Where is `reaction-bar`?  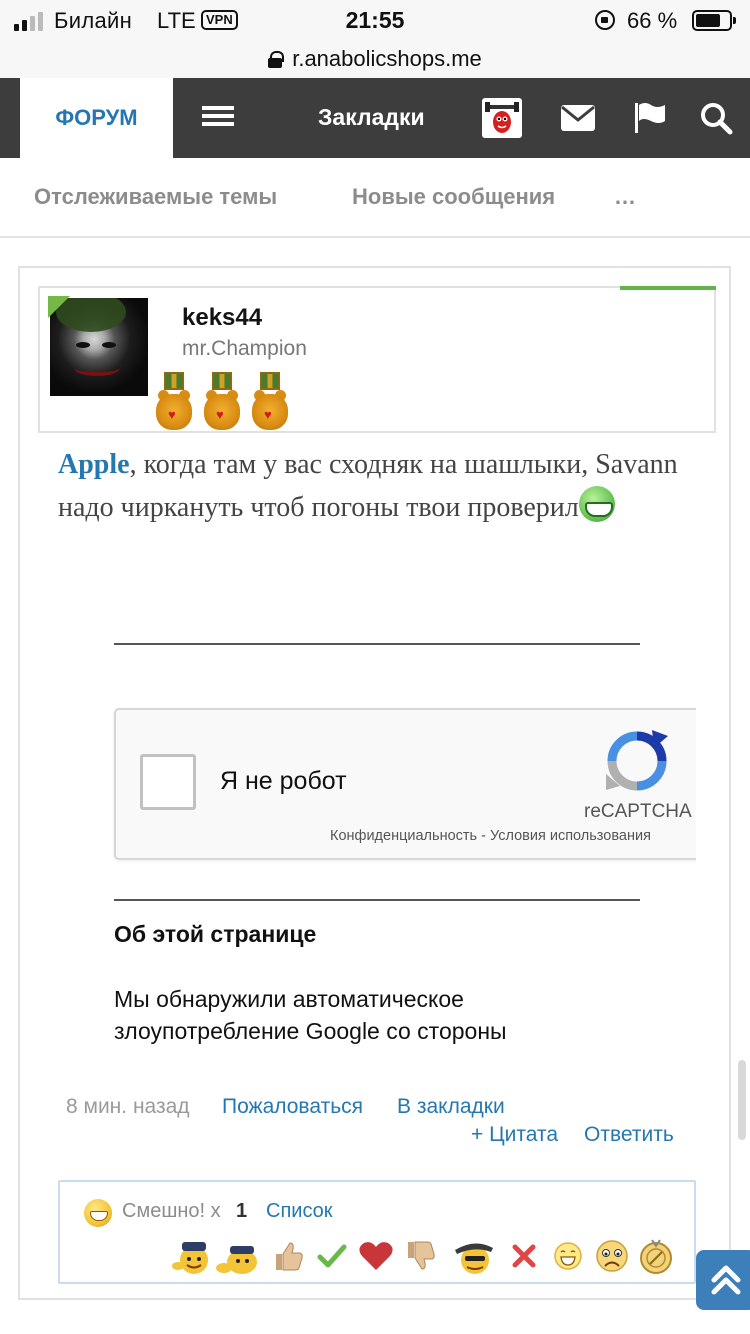
reaction-bar is located at coordinates (424, 1256).